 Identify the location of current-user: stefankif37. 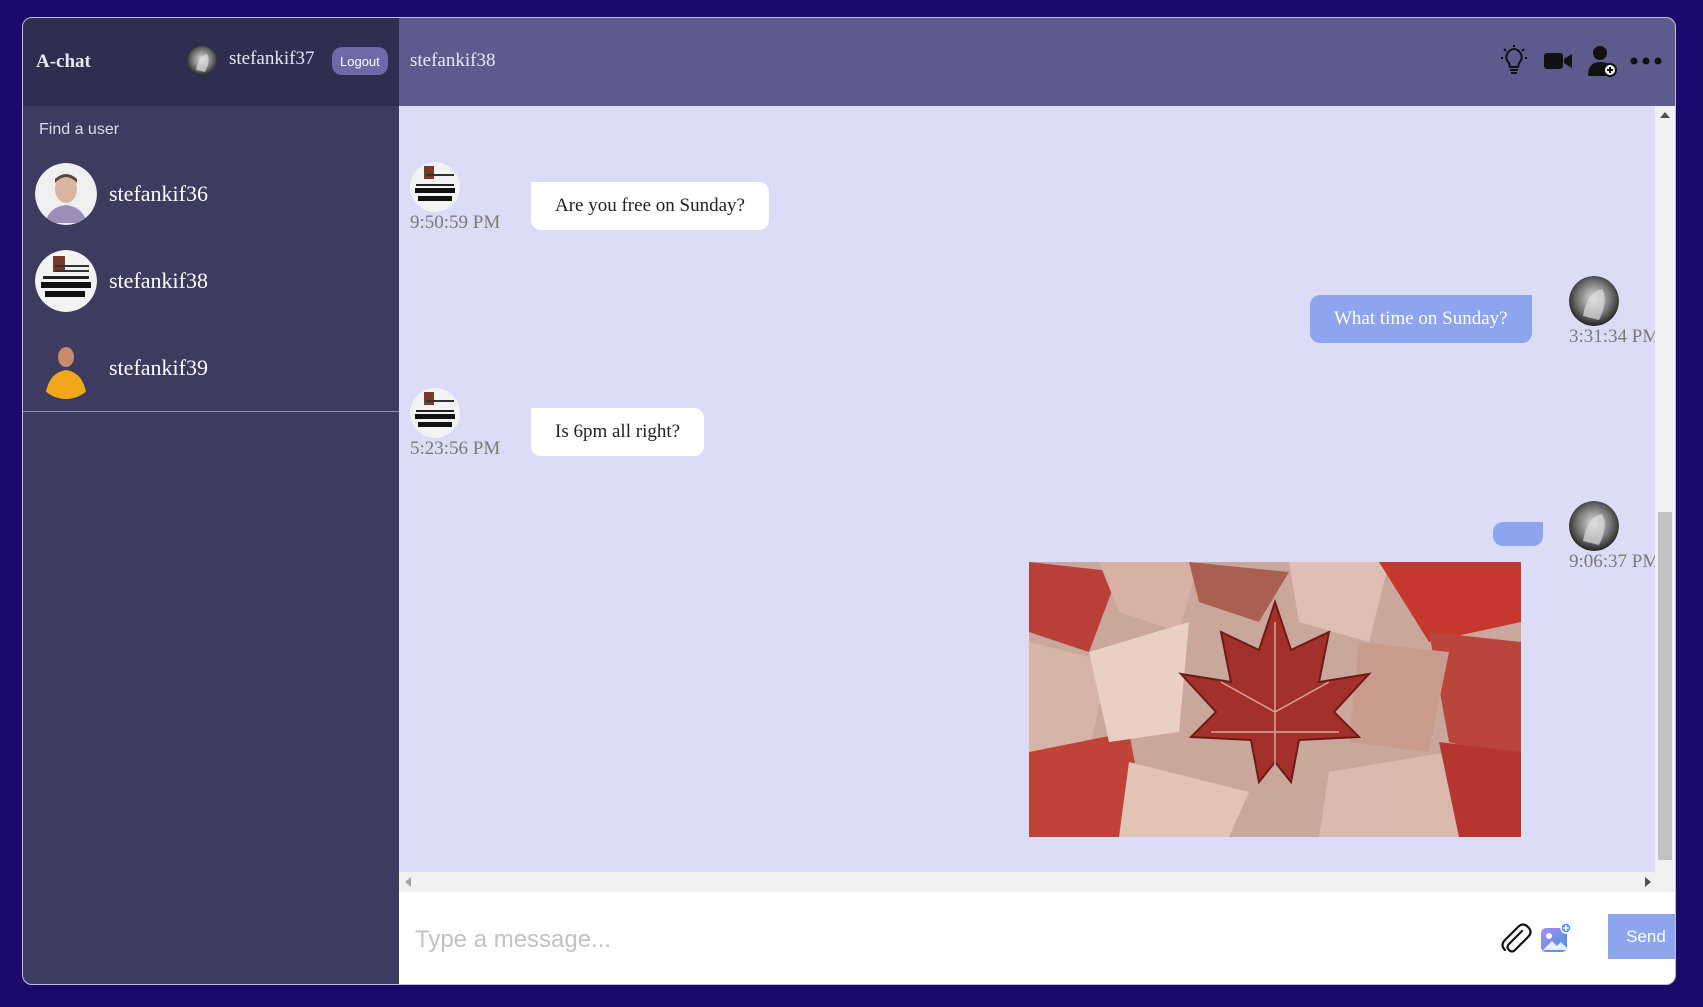
(250, 61).